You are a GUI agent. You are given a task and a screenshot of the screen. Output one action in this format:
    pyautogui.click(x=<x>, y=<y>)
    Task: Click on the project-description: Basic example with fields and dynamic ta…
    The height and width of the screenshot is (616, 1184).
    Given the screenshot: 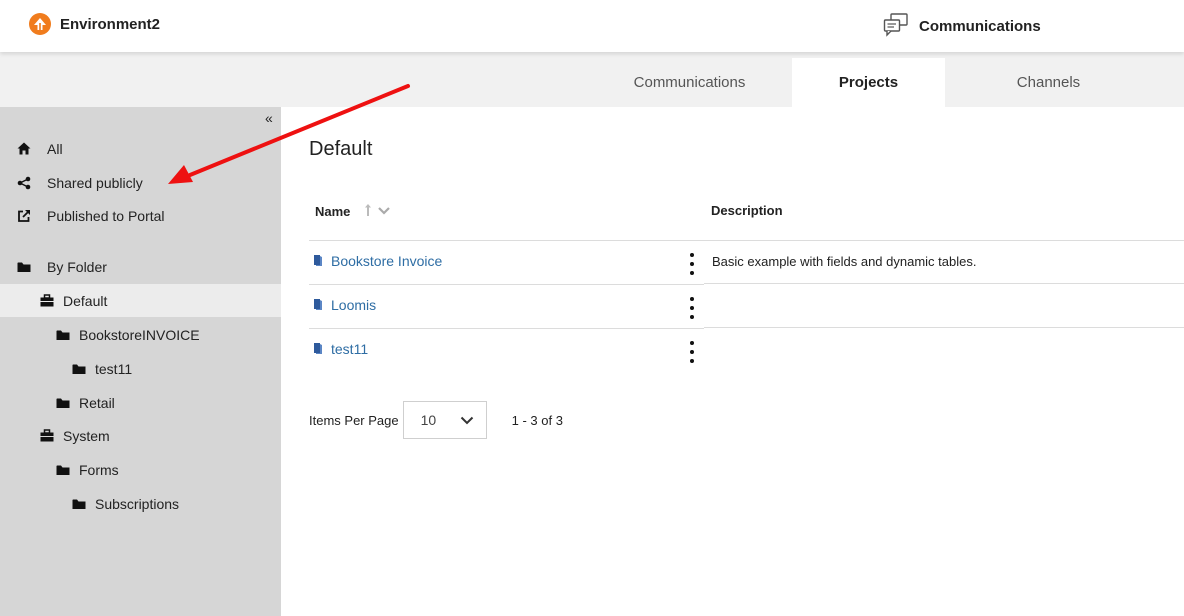 What is the action you would take?
    pyautogui.click(x=844, y=261)
    